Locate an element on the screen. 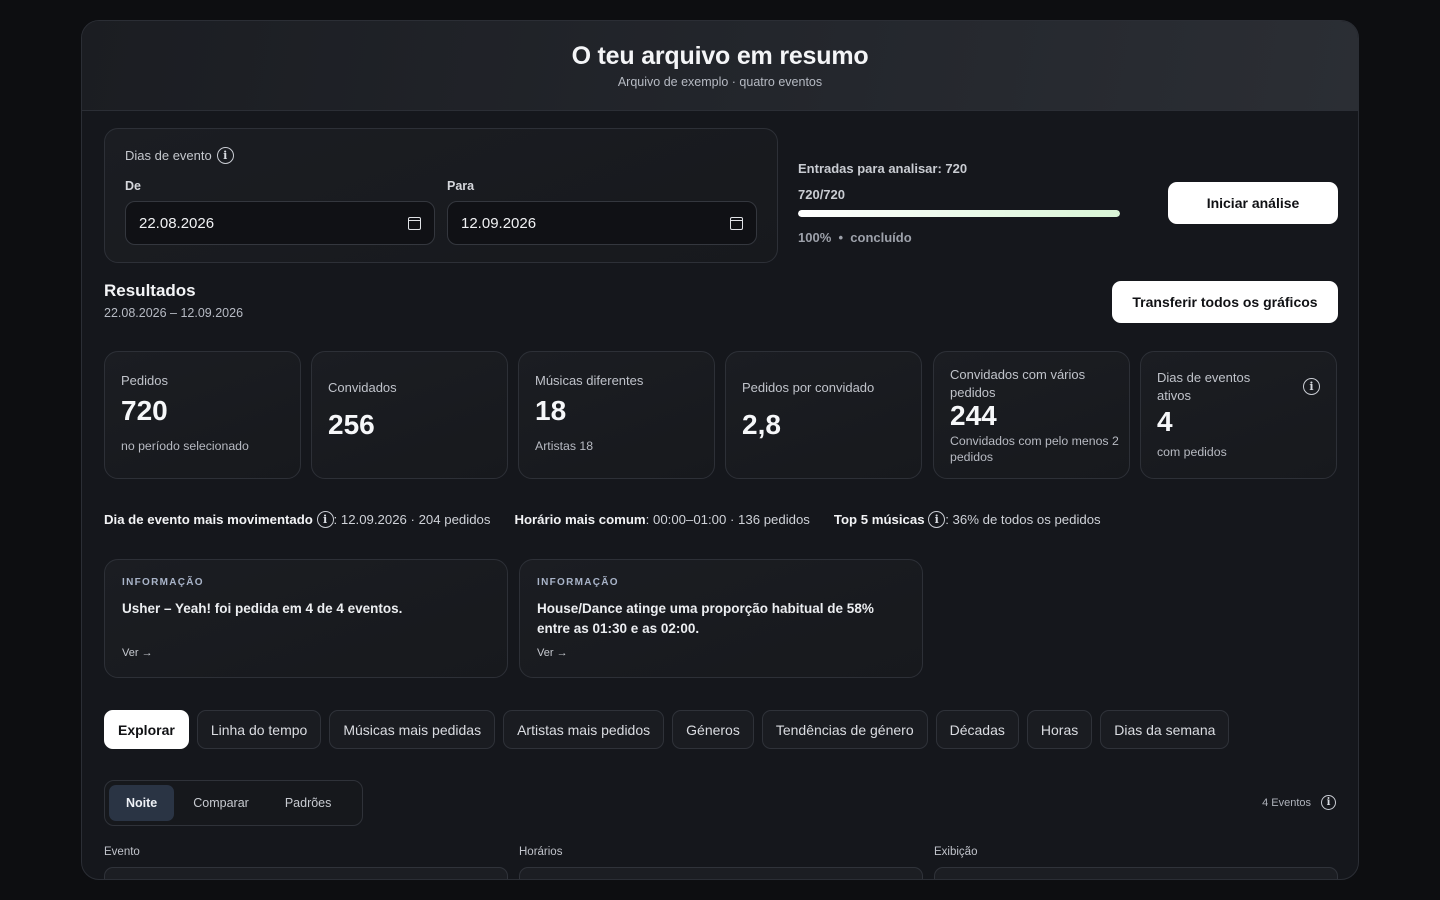 This screenshot has height=900, width=1440. tab-genre-trends: Tendências de género is located at coordinates (844, 729).